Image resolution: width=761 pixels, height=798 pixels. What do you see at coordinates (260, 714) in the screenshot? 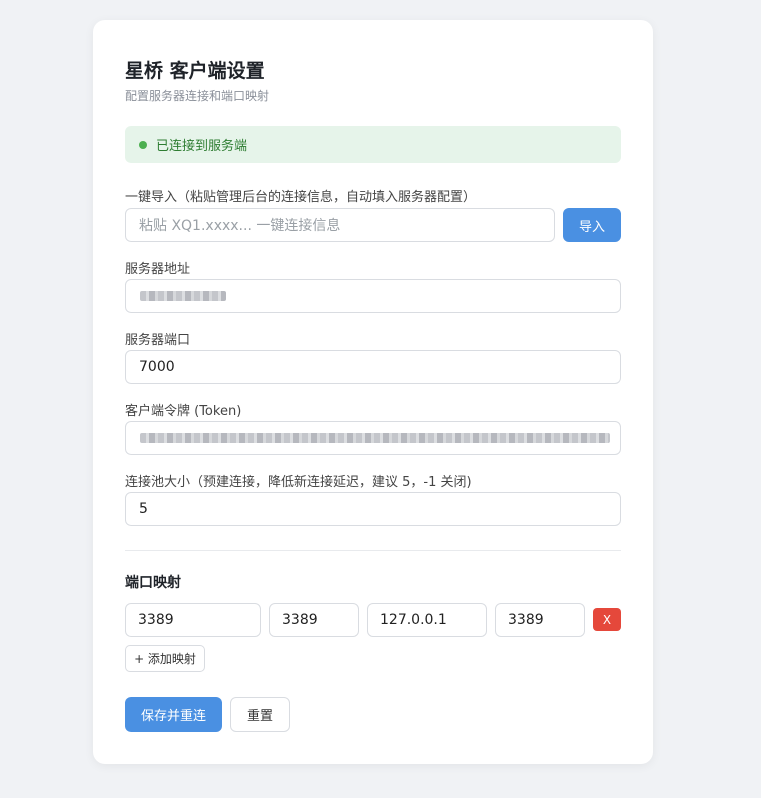
I see `reset-button: 重置` at bounding box center [260, 714].